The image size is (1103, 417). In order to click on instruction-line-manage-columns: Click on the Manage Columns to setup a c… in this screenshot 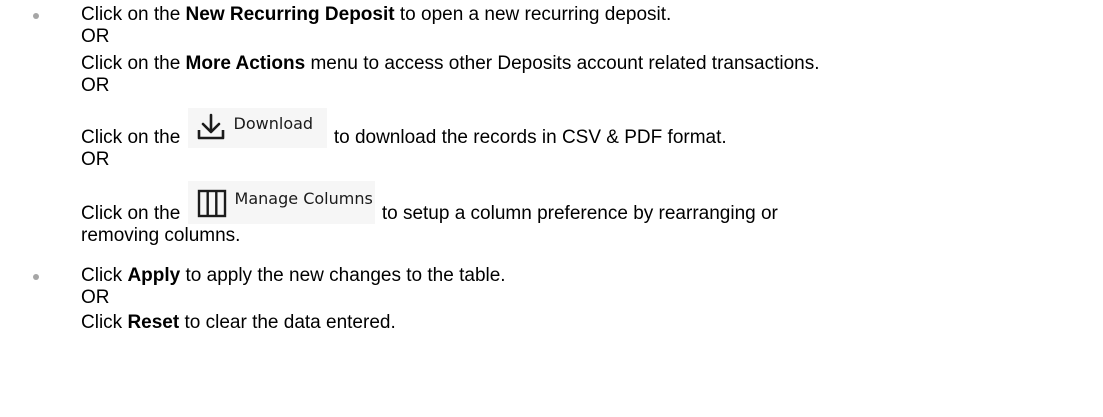, I will do `click(592, 203)`.